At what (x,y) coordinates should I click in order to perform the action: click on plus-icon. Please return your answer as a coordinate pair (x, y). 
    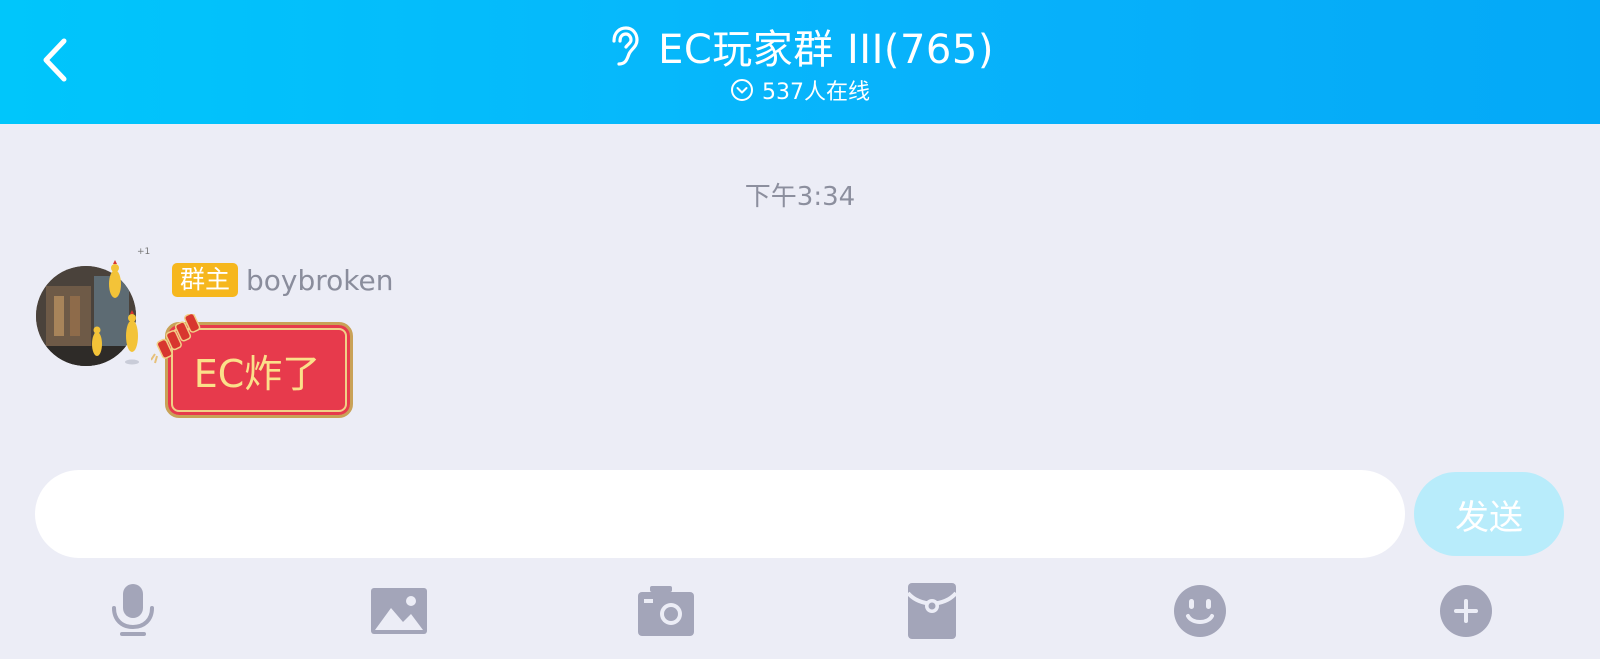
    Looking at the image, I should click on (1466, 611).